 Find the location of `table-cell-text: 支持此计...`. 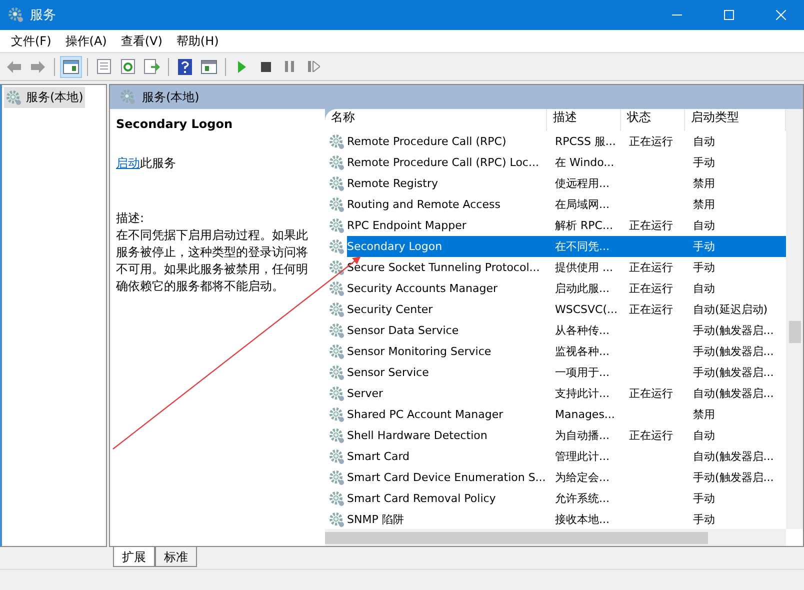

table-cell-text: 支持此计... is located at coordinates (582, 394).